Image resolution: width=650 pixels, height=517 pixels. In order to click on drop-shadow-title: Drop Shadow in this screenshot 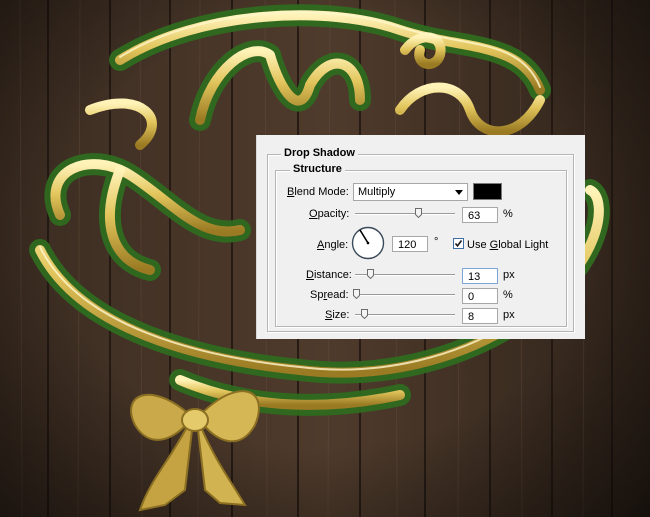, I will do `click(319, 153)`.